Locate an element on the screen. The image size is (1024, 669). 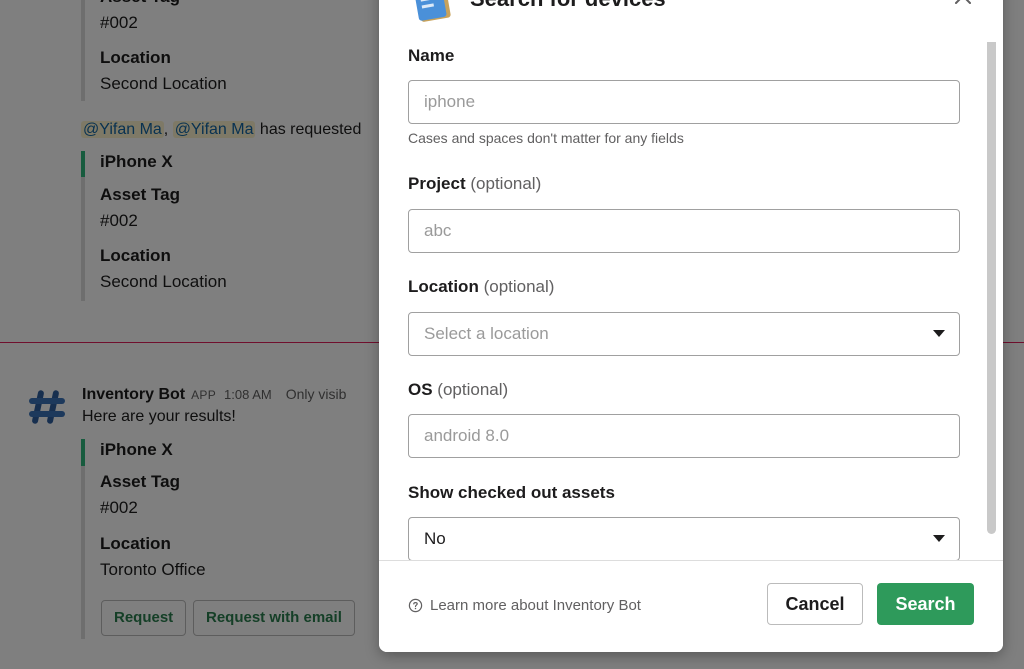
name-field-label: Name is located at coordinates (431, 56).